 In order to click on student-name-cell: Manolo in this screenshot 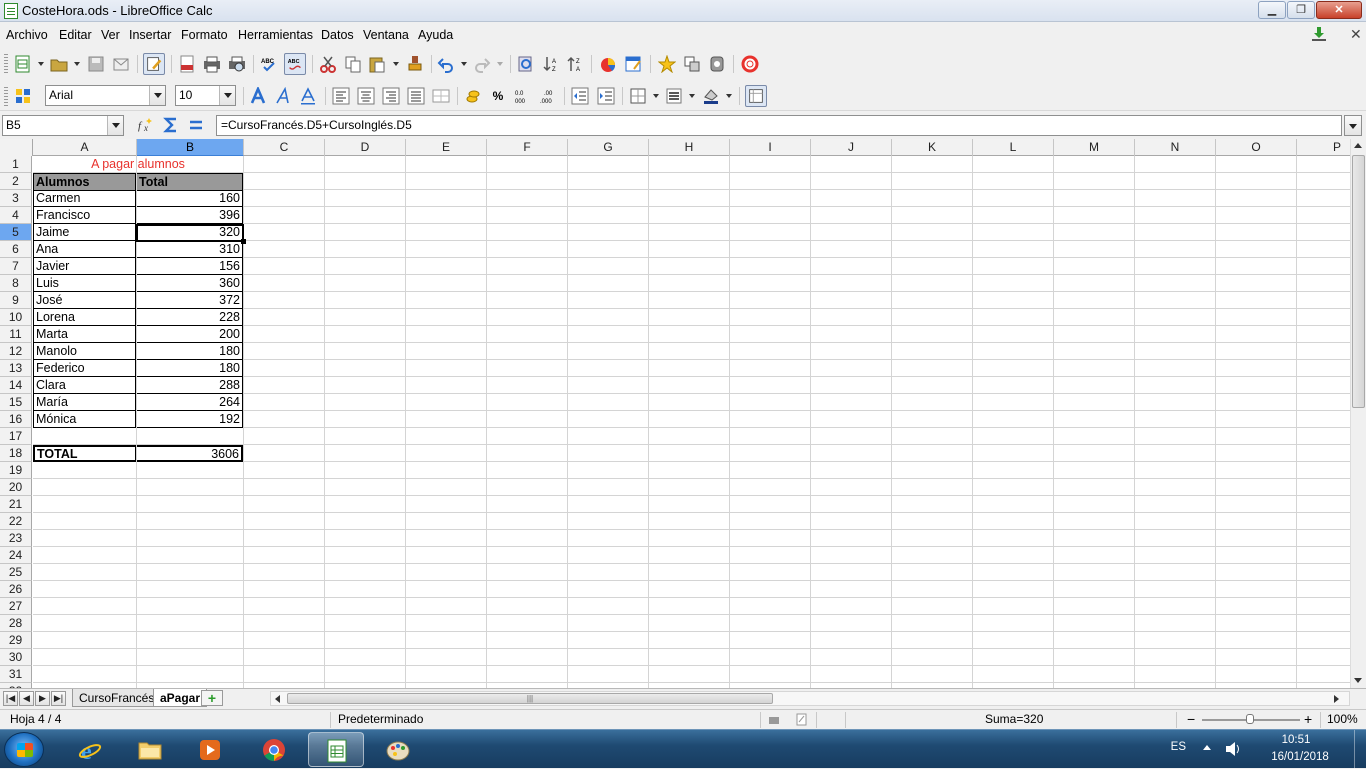, I will do `click(84, 351)`.